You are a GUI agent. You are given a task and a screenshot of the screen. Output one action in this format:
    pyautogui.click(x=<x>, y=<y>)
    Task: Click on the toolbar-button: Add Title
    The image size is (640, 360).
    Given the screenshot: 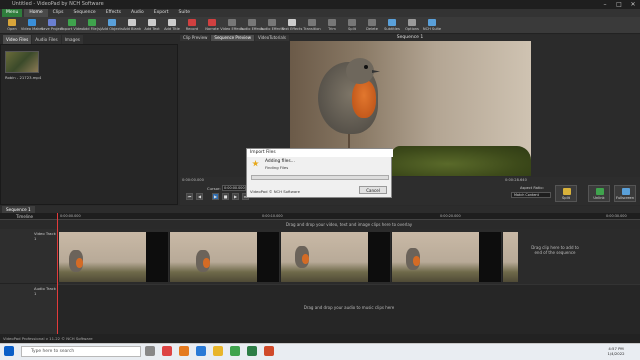 What is the action you would take?
    pyautogui.click(x=172, y=25)
    